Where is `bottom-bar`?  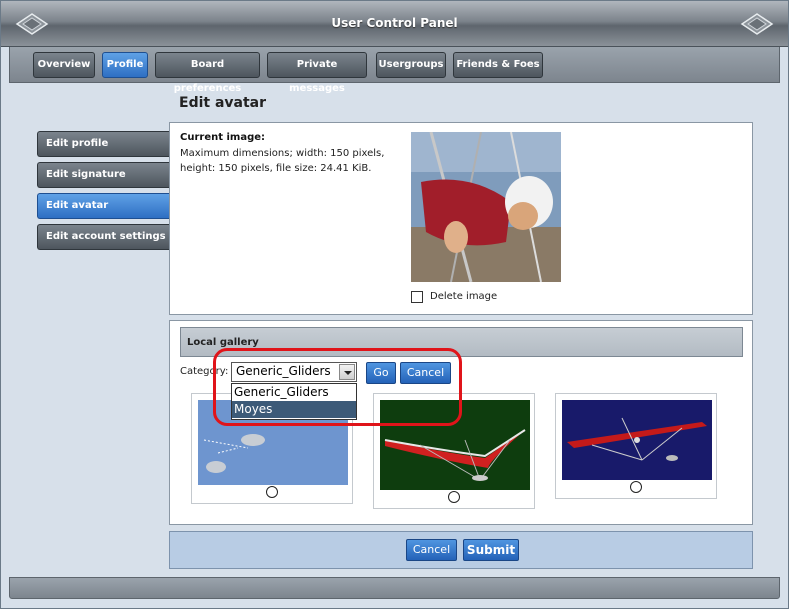
bottom-bar is located at coordinates (394, 588).